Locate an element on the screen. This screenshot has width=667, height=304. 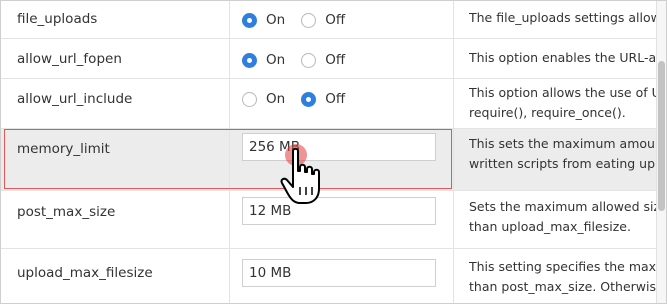
description-line: This sets the maximum amount o is located at coordinates (568, 143).